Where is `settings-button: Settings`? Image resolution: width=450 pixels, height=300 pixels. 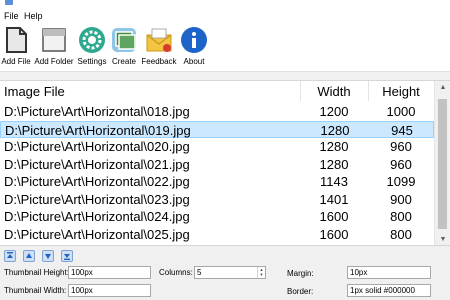
settings-button: Settings is located at coordinates (92, 47).